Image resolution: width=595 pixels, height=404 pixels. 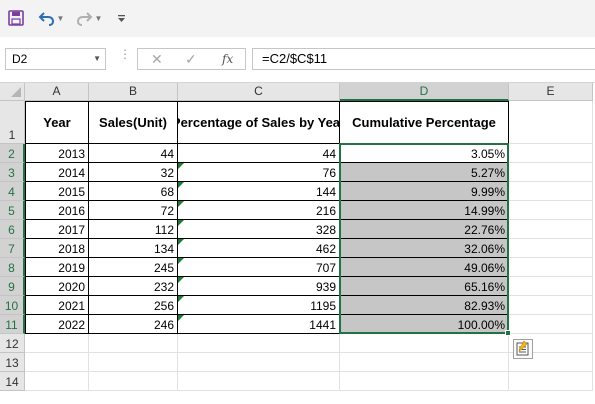 What do you see at coordinates (259, 92) in the screenshot?
I see `column-header-c: C` at bounding box center [259, 92].